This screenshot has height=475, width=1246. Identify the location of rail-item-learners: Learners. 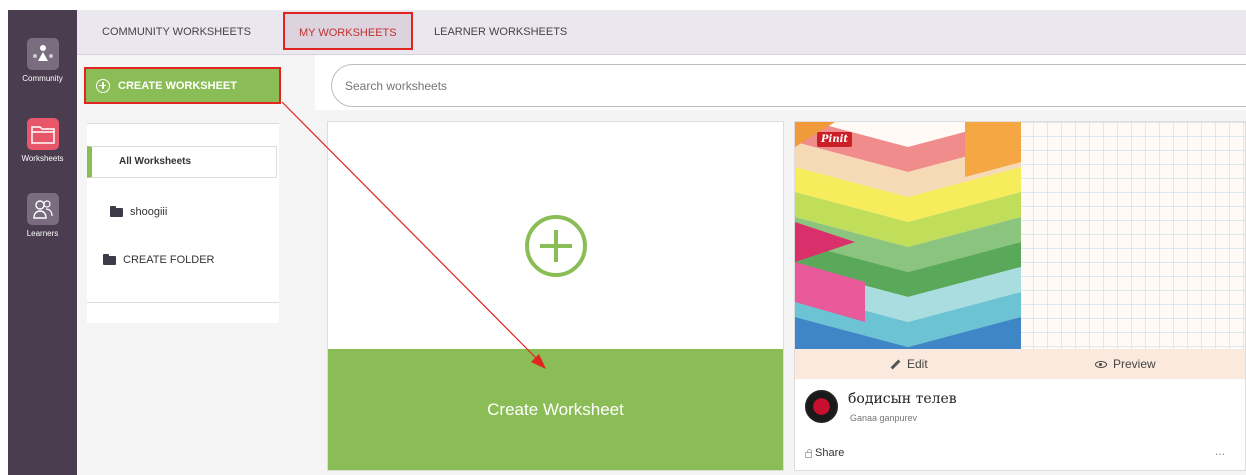
(42, 215).